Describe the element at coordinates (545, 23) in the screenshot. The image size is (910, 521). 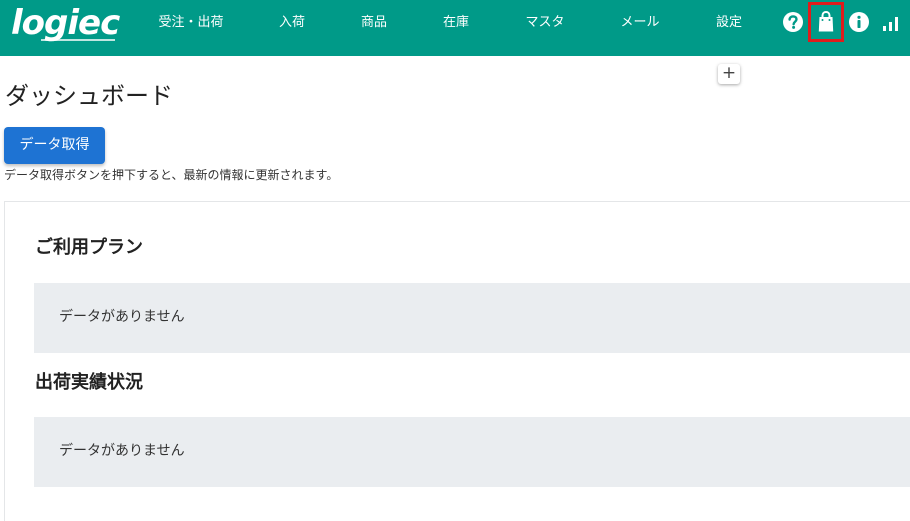
I see `nav-item-master: マスタ` at that location.